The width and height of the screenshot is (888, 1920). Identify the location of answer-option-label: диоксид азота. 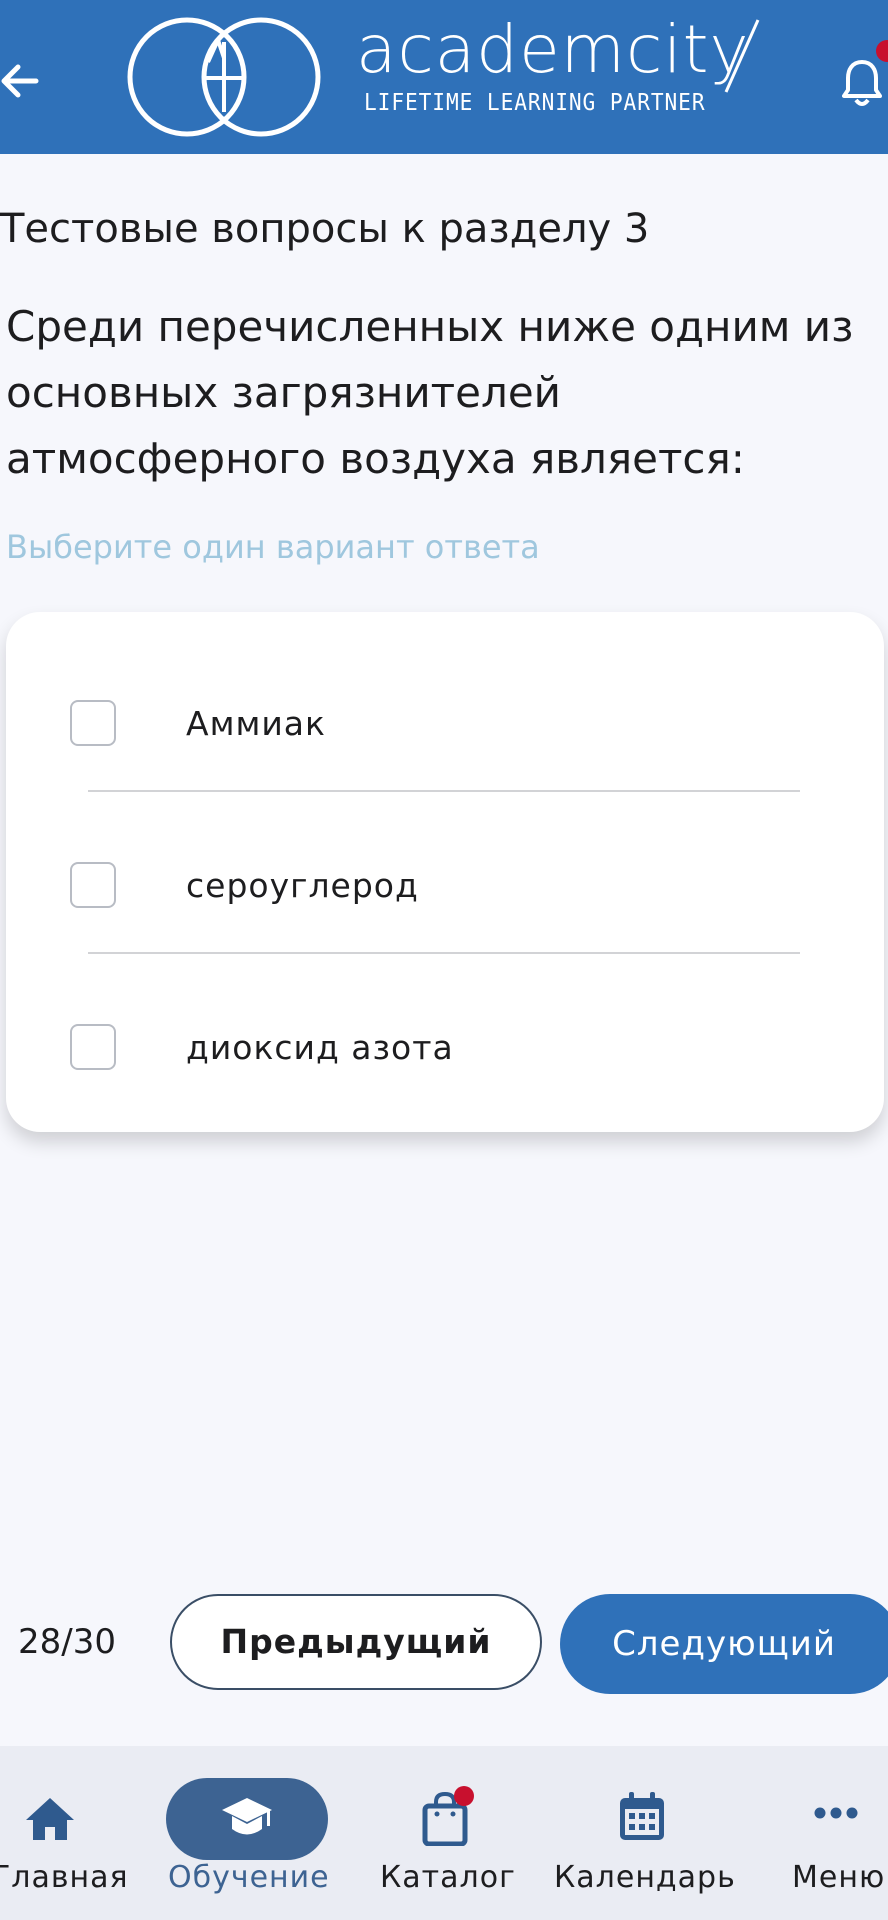
(320, 1047).